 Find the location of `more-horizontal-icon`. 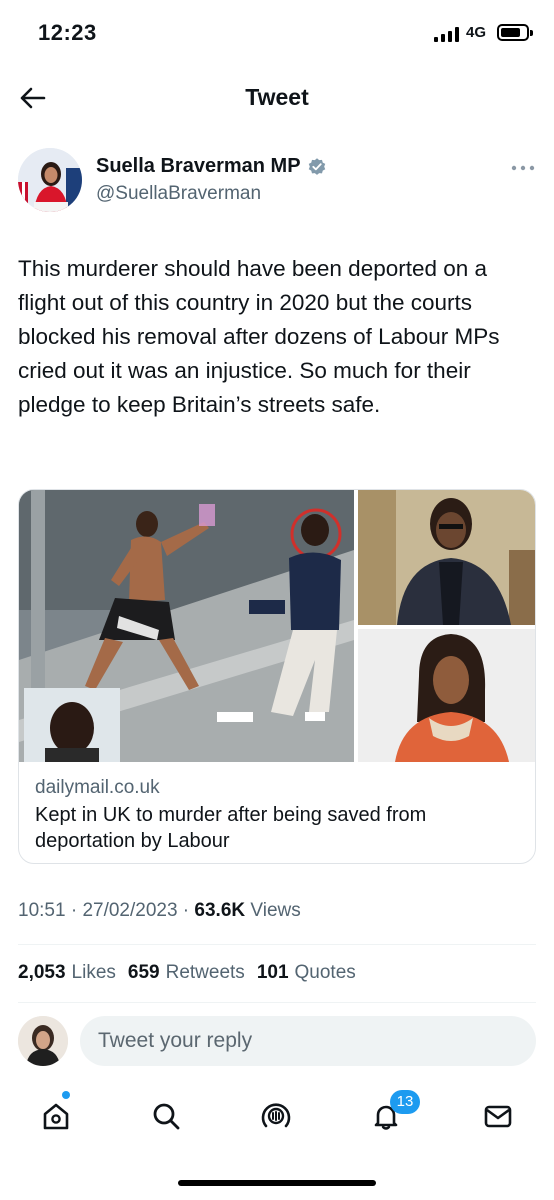

more-horizontal-icon is located at coordinates (523, 168).